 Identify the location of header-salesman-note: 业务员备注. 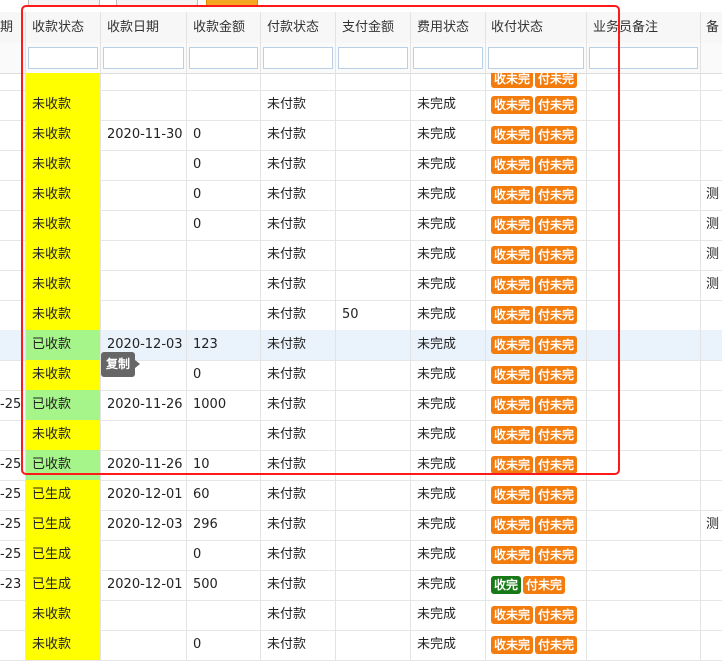
(644, 27).